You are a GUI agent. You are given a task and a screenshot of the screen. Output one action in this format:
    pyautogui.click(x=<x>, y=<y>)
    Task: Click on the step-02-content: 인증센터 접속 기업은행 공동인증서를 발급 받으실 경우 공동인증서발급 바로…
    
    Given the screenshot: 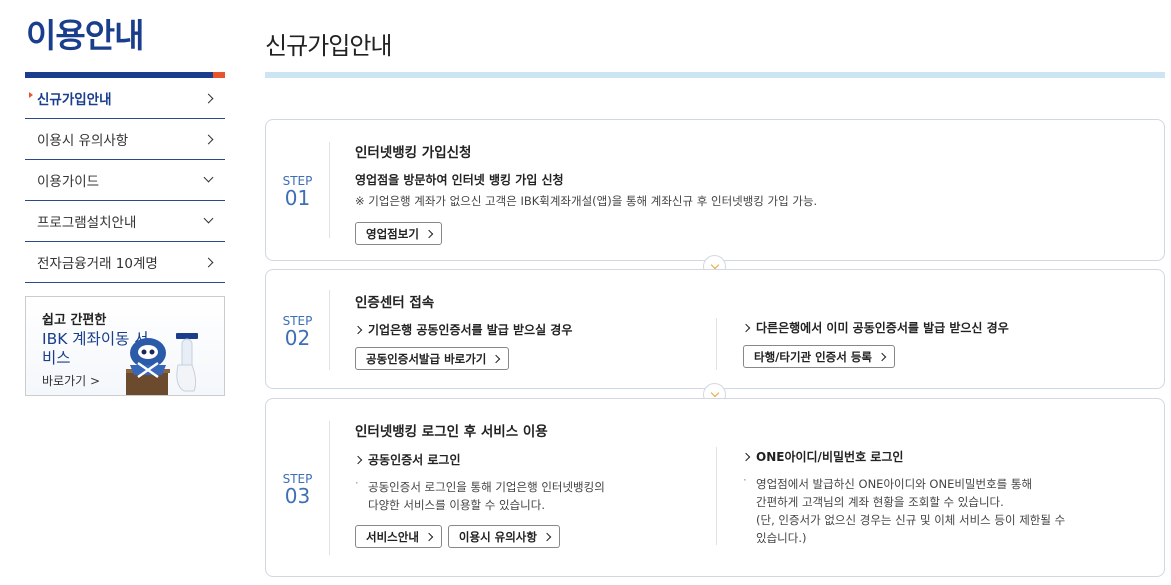 What is the action you would take?
    pyautogui.click(x=463, y=330)
    